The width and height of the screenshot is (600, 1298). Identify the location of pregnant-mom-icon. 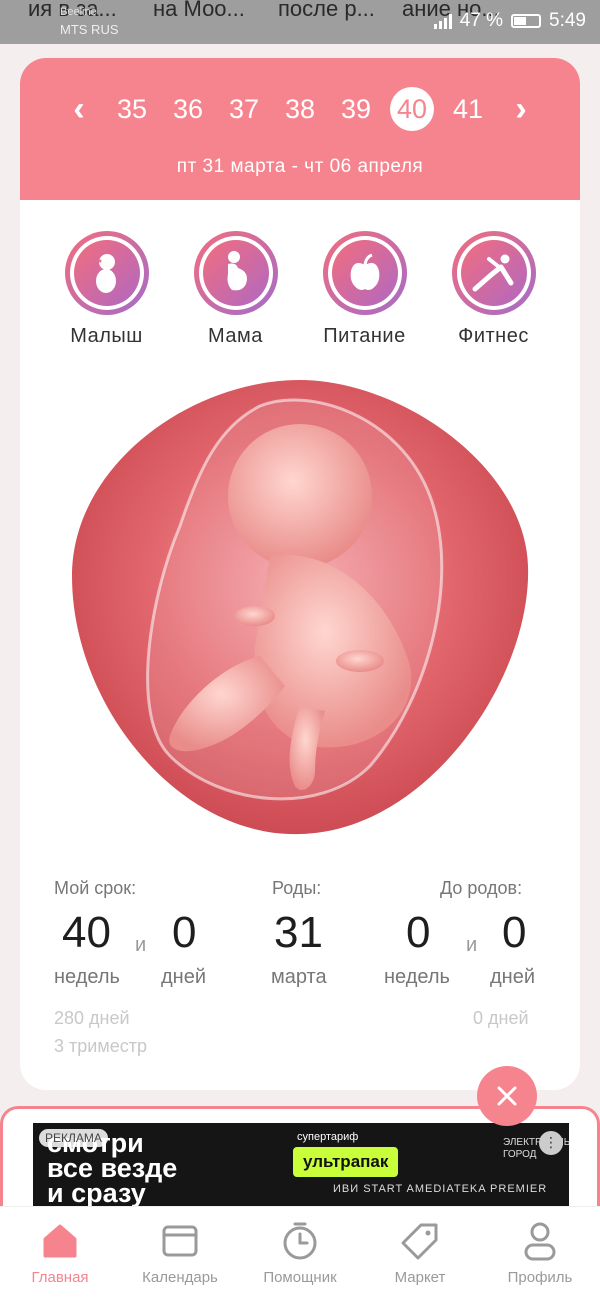
(237, 271).